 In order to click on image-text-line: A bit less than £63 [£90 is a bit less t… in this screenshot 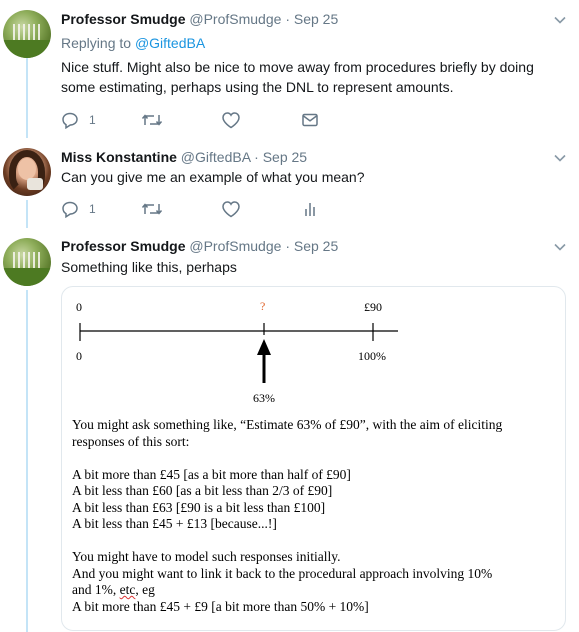, I will do `click(199, 507)`.